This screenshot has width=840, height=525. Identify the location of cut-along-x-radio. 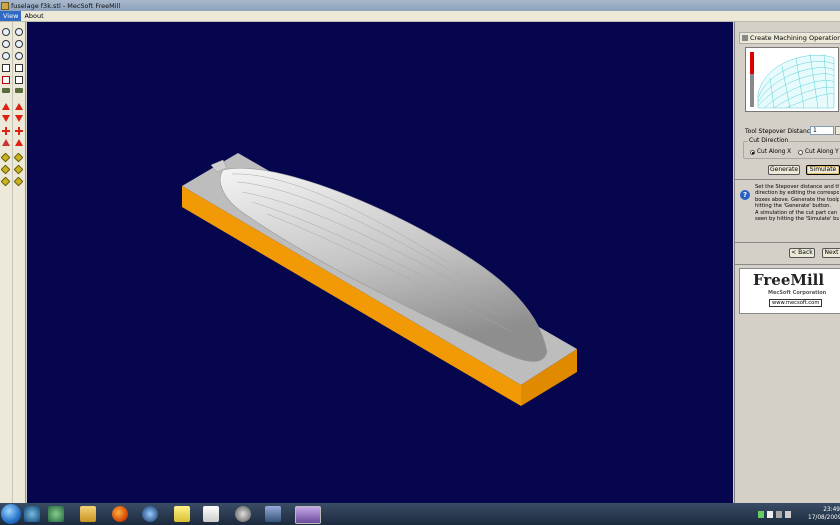
(752, 152).